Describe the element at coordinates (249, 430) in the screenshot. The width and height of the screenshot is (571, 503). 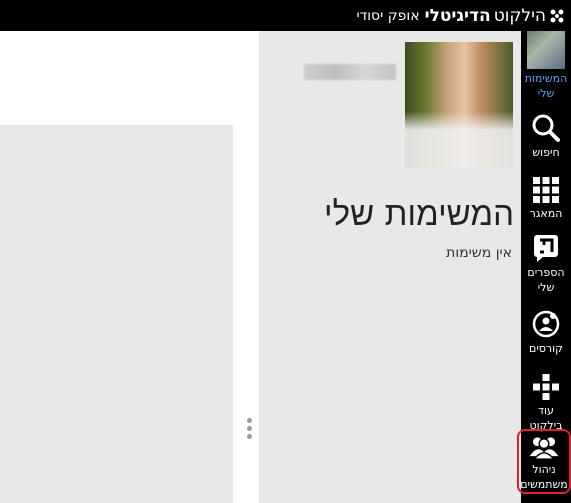
I see `panel-resize-handle` at that location.